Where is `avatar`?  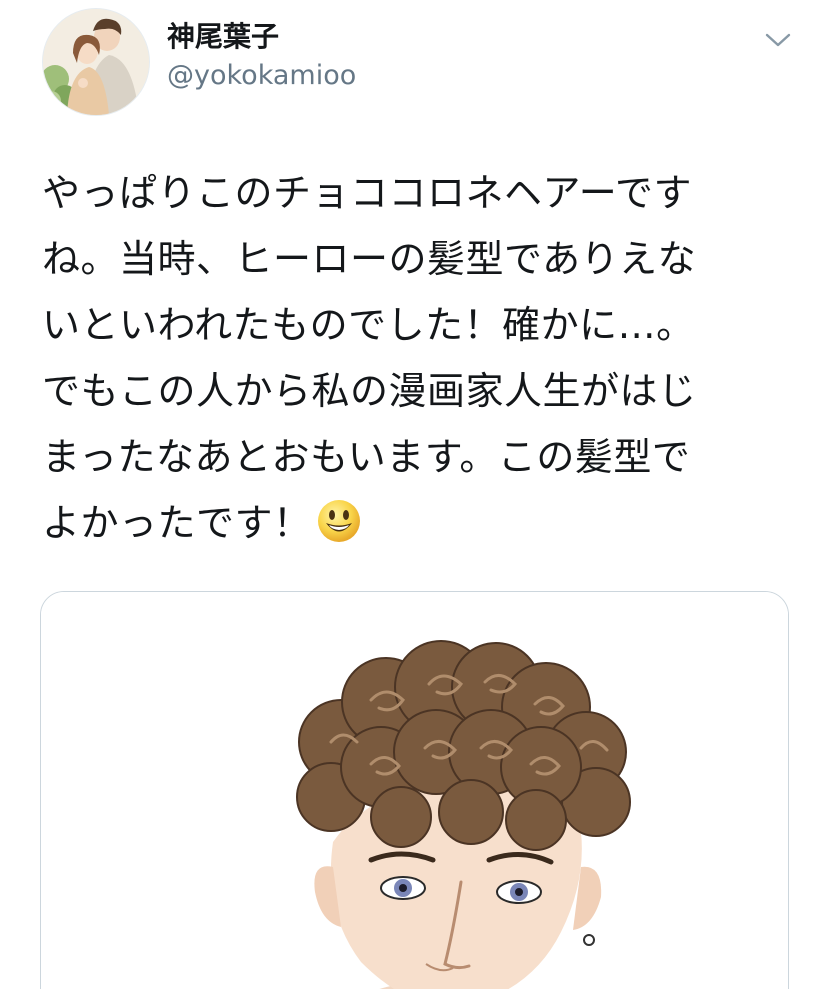
avatar is located at coordinates (96, 62).